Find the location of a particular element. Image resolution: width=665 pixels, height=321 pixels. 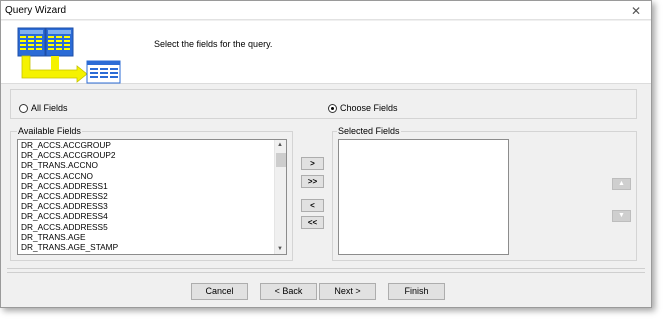

selected-fields-label: Selected Fields is located at coordinates (369, 131).